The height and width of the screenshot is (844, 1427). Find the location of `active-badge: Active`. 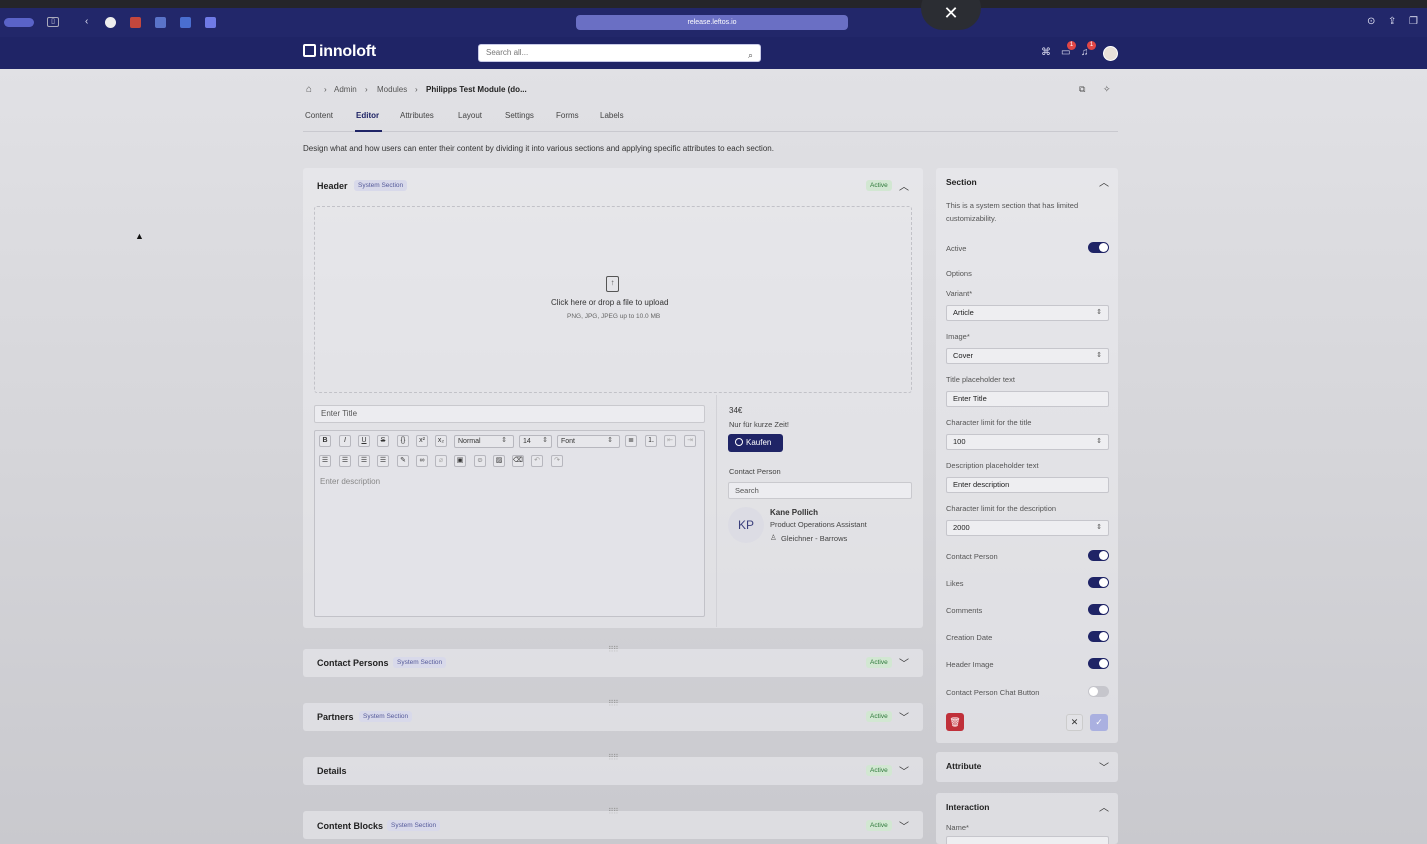

active-badge: Active is located at coordinates (879, 825).